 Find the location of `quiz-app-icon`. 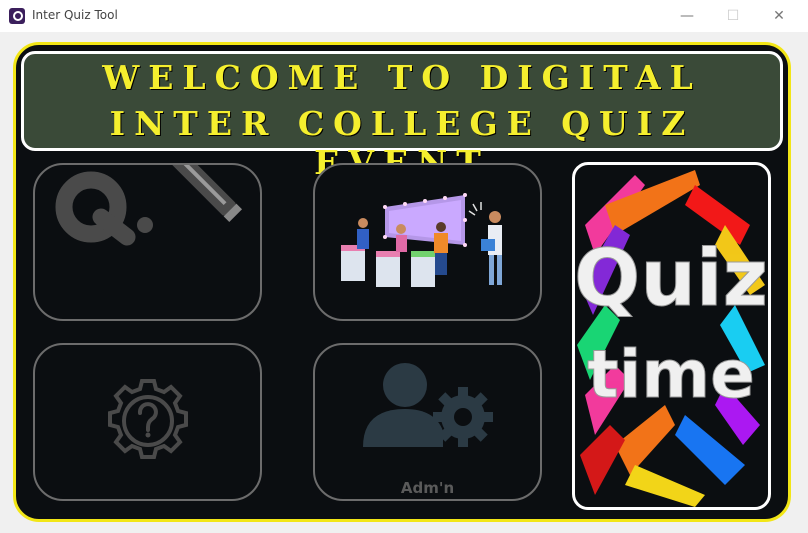

quiz-app-icon is located at coordinates (17, 16).